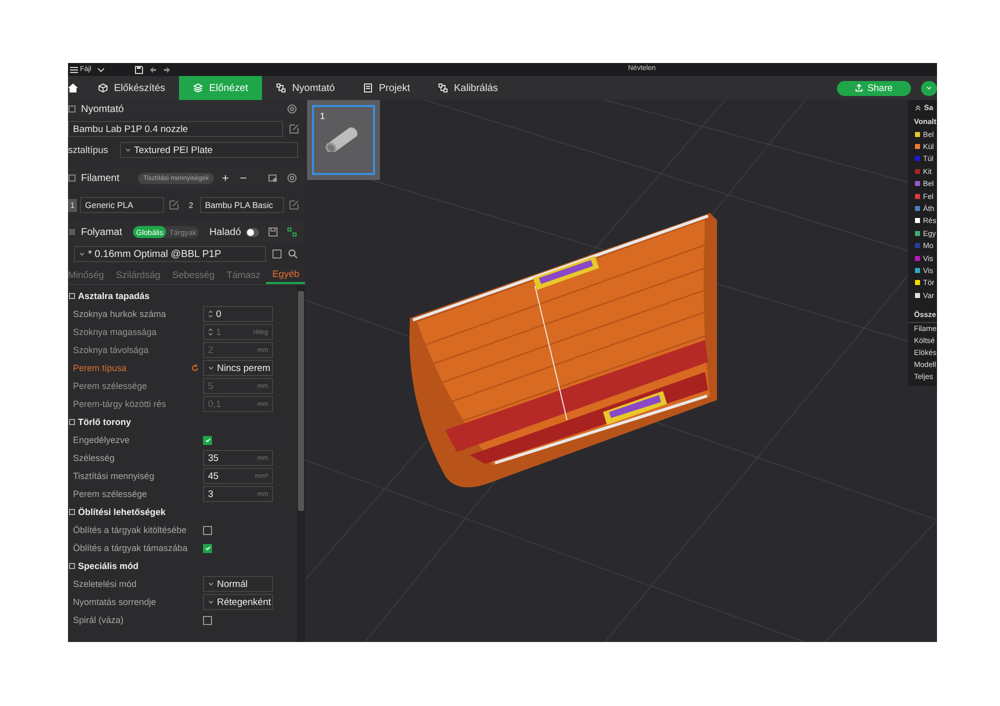 This screenshot has width=1000, height=706. What do you see at coordinates (115, 332) in the screenshot?
I see `setting-label: Szoknya magassága` at bounding box center [115, 332].